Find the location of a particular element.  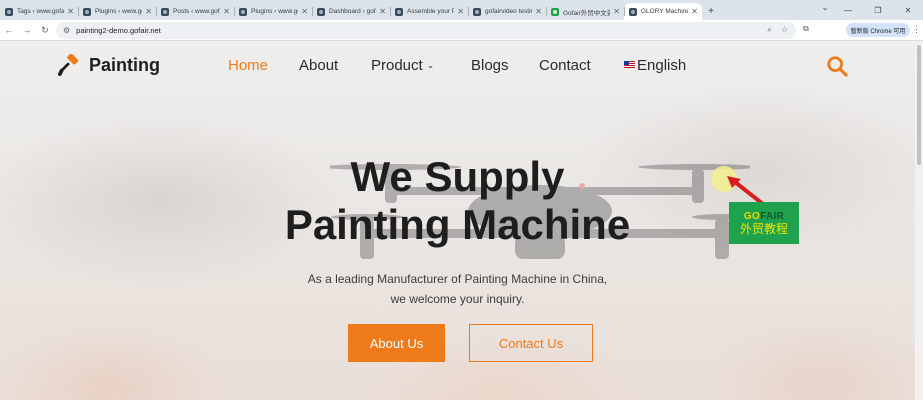

tab-title: Dashboard ‹ gofairvideo is located at coordinates (352, 11).